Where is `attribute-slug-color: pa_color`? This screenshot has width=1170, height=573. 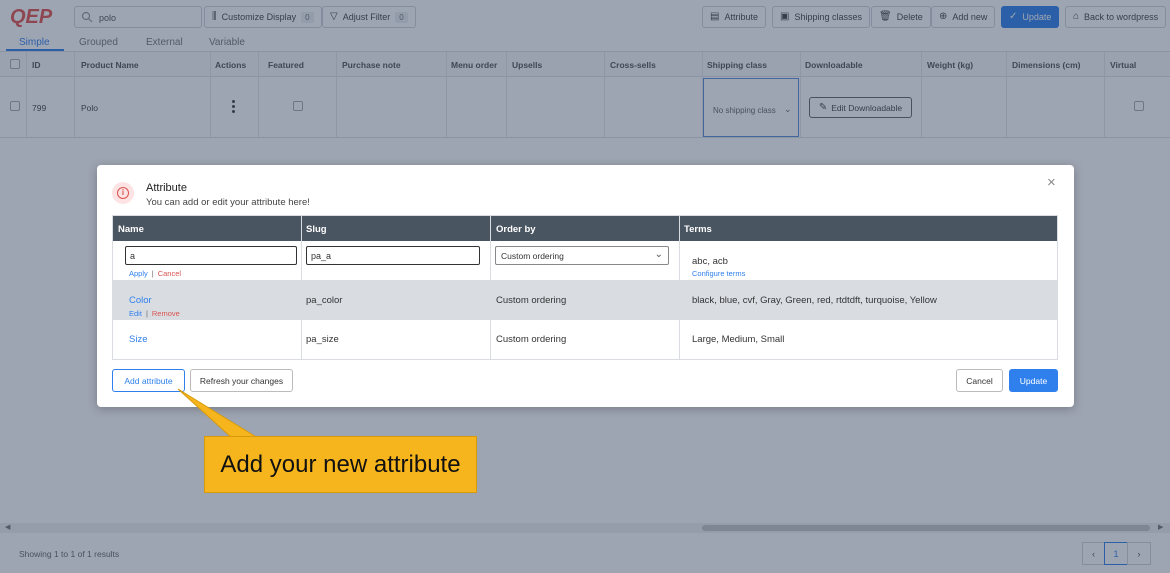 attribute-slug-color: pa_color is located at coordinates (324, 300).